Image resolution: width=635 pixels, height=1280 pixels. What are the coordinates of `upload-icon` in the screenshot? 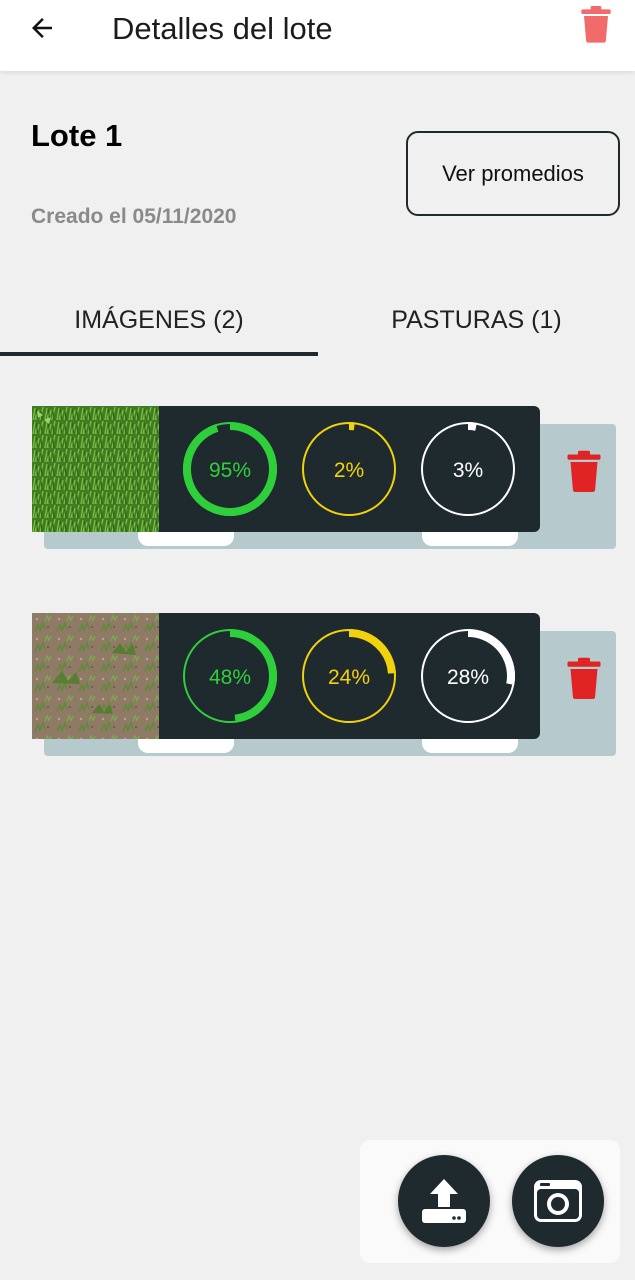 It's located at (444, 1201).